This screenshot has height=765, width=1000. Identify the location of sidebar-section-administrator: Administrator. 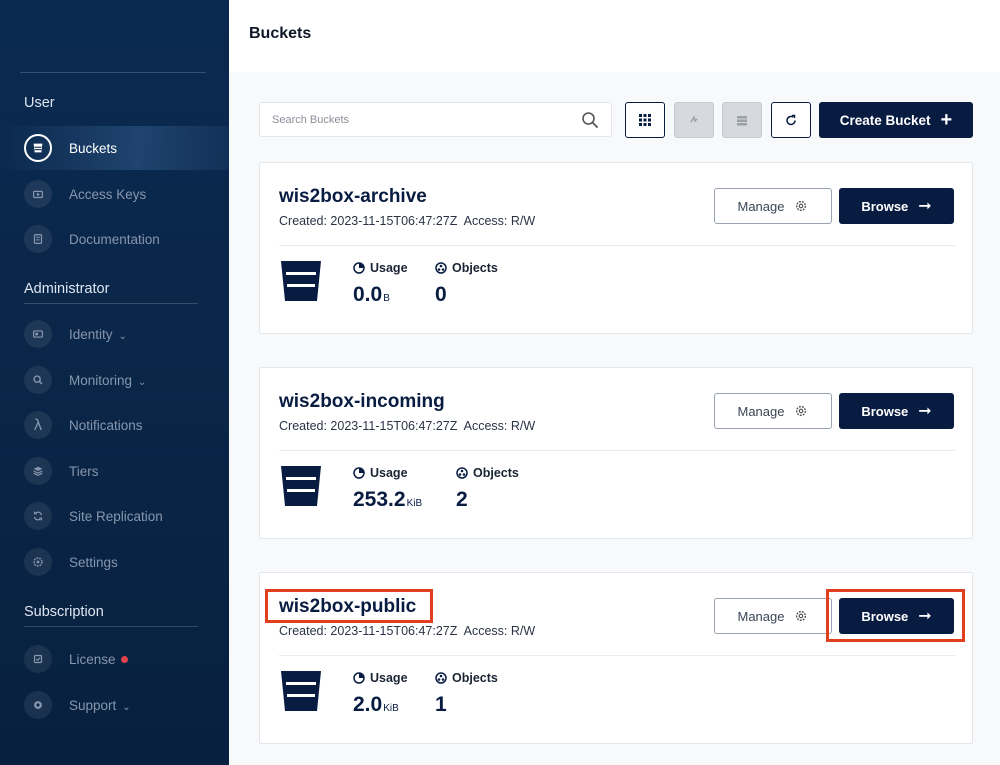
(67, 289).